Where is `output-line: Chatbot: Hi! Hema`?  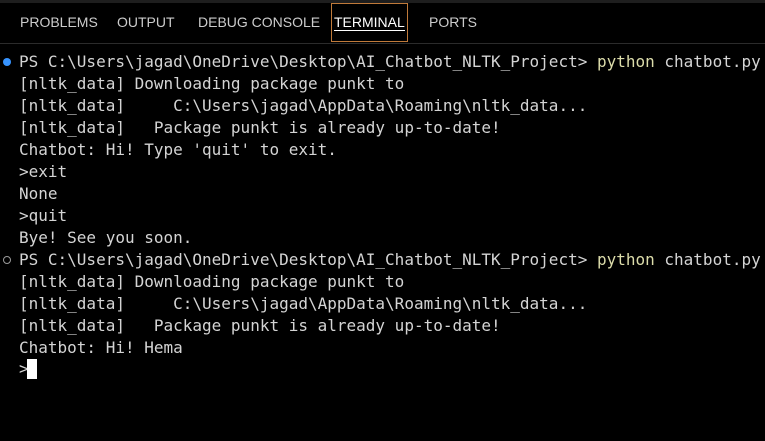
output-line: Chatbot: Hi! Hema is located at coordinates (101, 347).